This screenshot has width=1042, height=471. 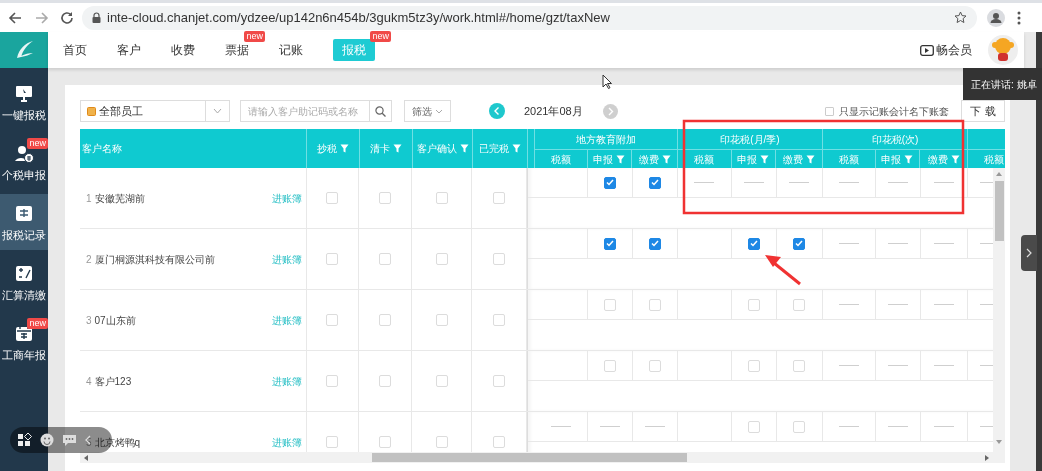 I want to click on address-bar: inte-cloud.chanjet.com/ydzee/up142n6n454b/3gukm5tz3y/work.html#/home/gzt/taxNew, so click(x=529, y=17).